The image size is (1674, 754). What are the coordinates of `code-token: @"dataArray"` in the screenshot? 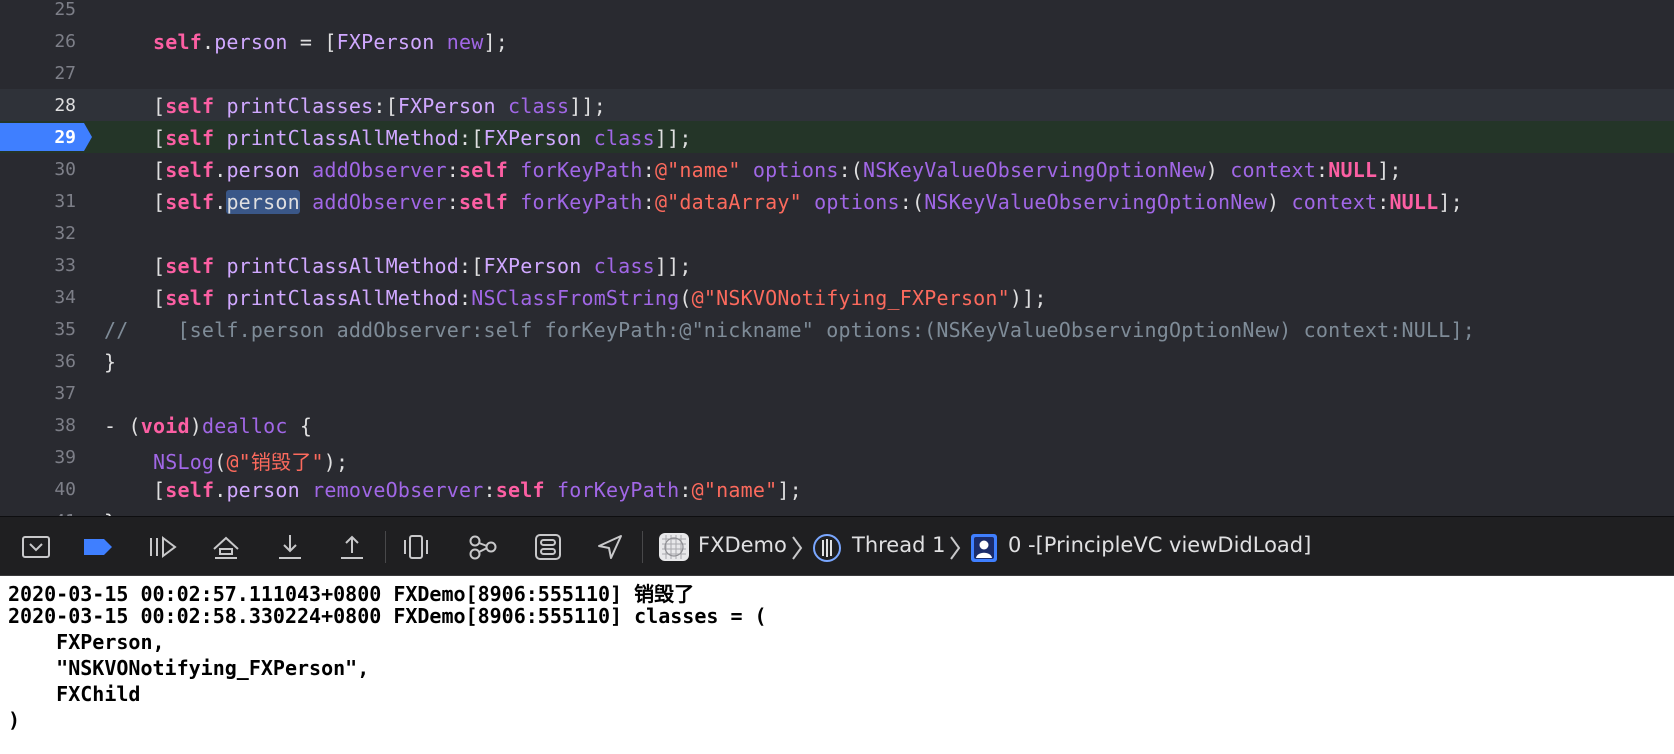 It's located at (728, 202).